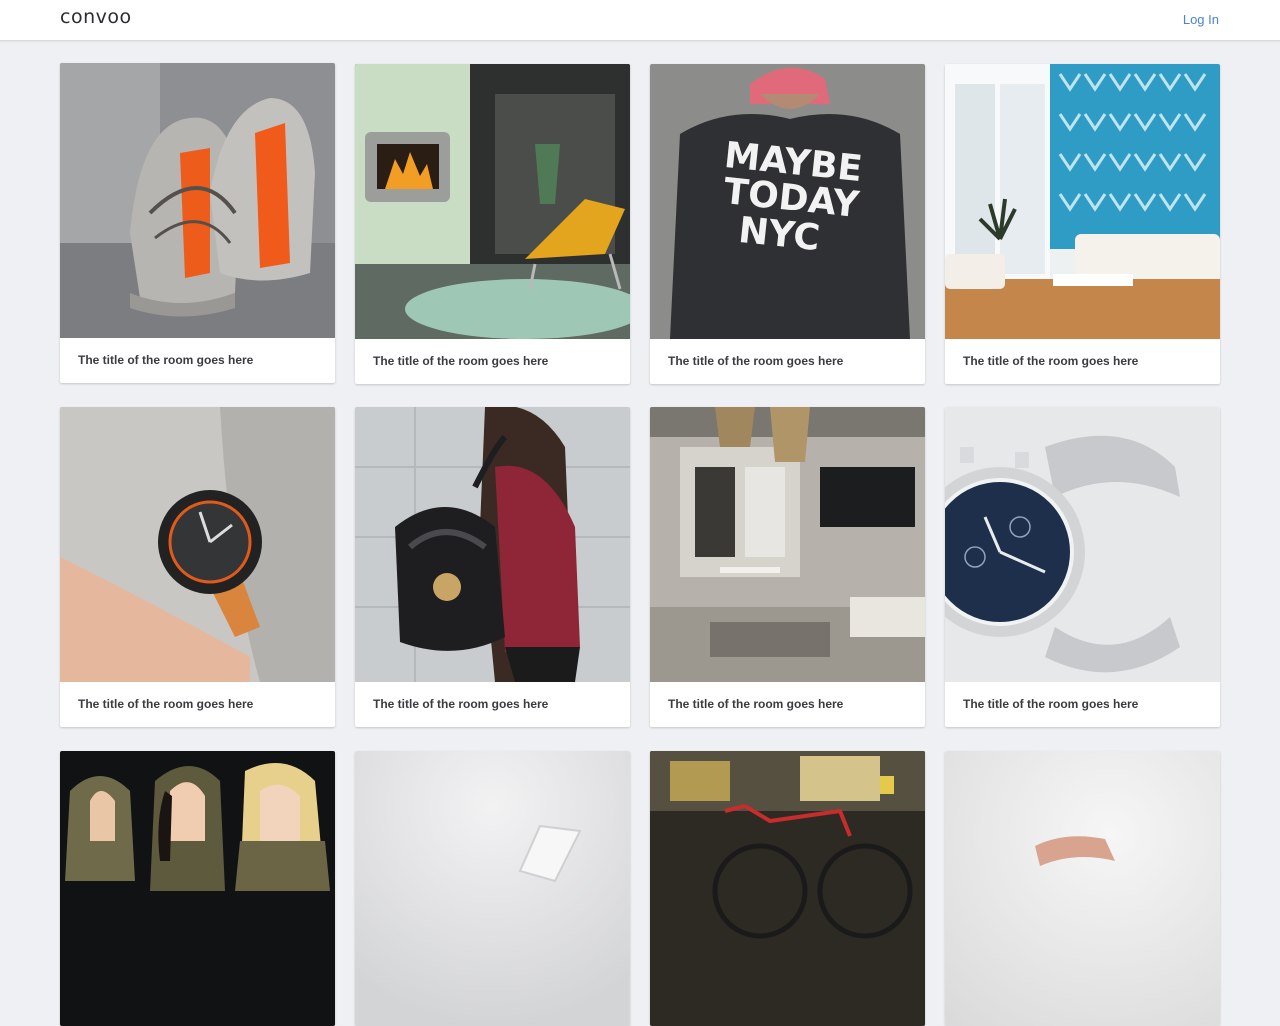 The width and height of the screenshot is (1280, 1026). I want to click on room-image-street-red-bicycle, so click(787, 888).